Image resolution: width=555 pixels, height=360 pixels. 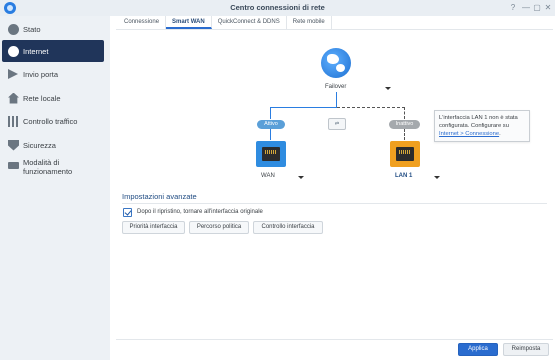 What do you see at coordinates (388, 88) in the screenshot?
I see `mode-dropdown-chevron-down-icon` at bounding box center [388, 88].